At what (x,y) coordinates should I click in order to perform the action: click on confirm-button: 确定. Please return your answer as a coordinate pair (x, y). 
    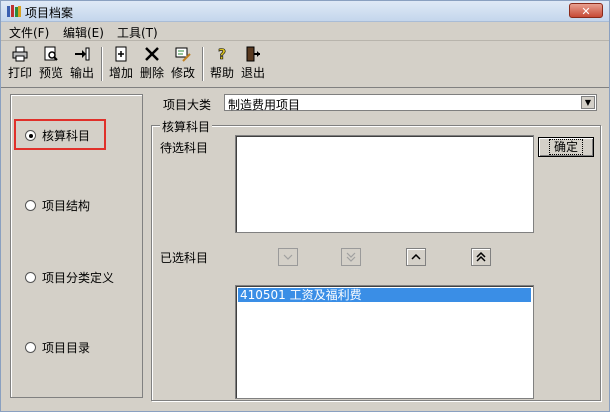
    Looking at the image, I should click on (566, 147).